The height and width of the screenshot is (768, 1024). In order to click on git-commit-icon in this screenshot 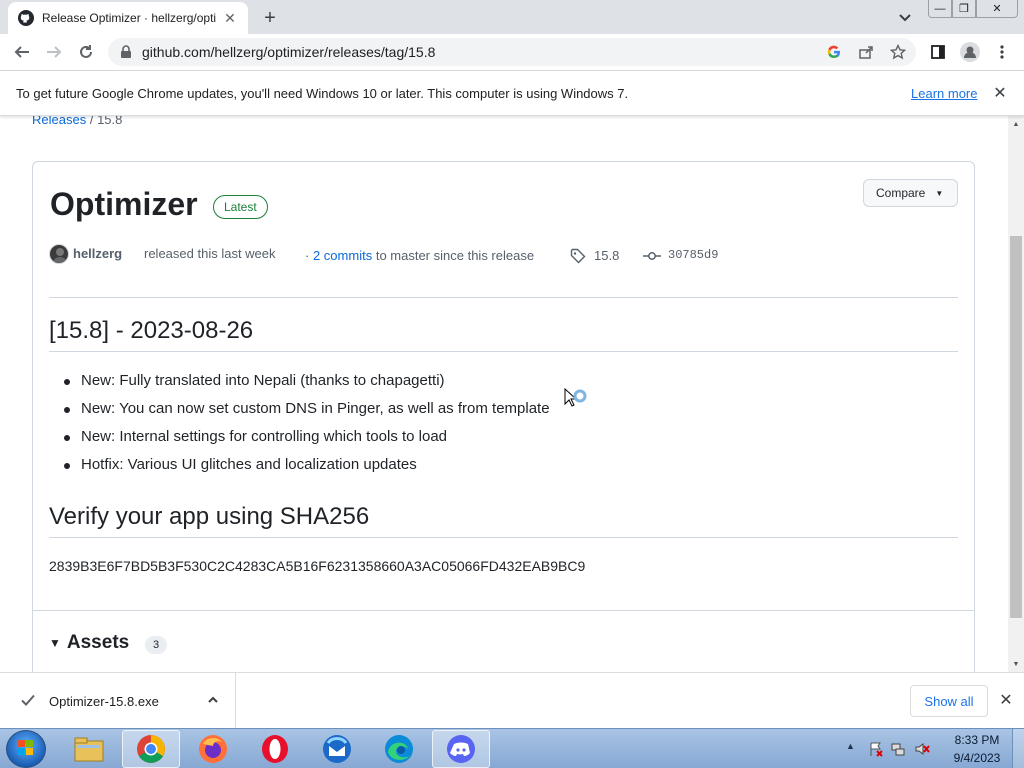, I will do `click(652, 256)`.